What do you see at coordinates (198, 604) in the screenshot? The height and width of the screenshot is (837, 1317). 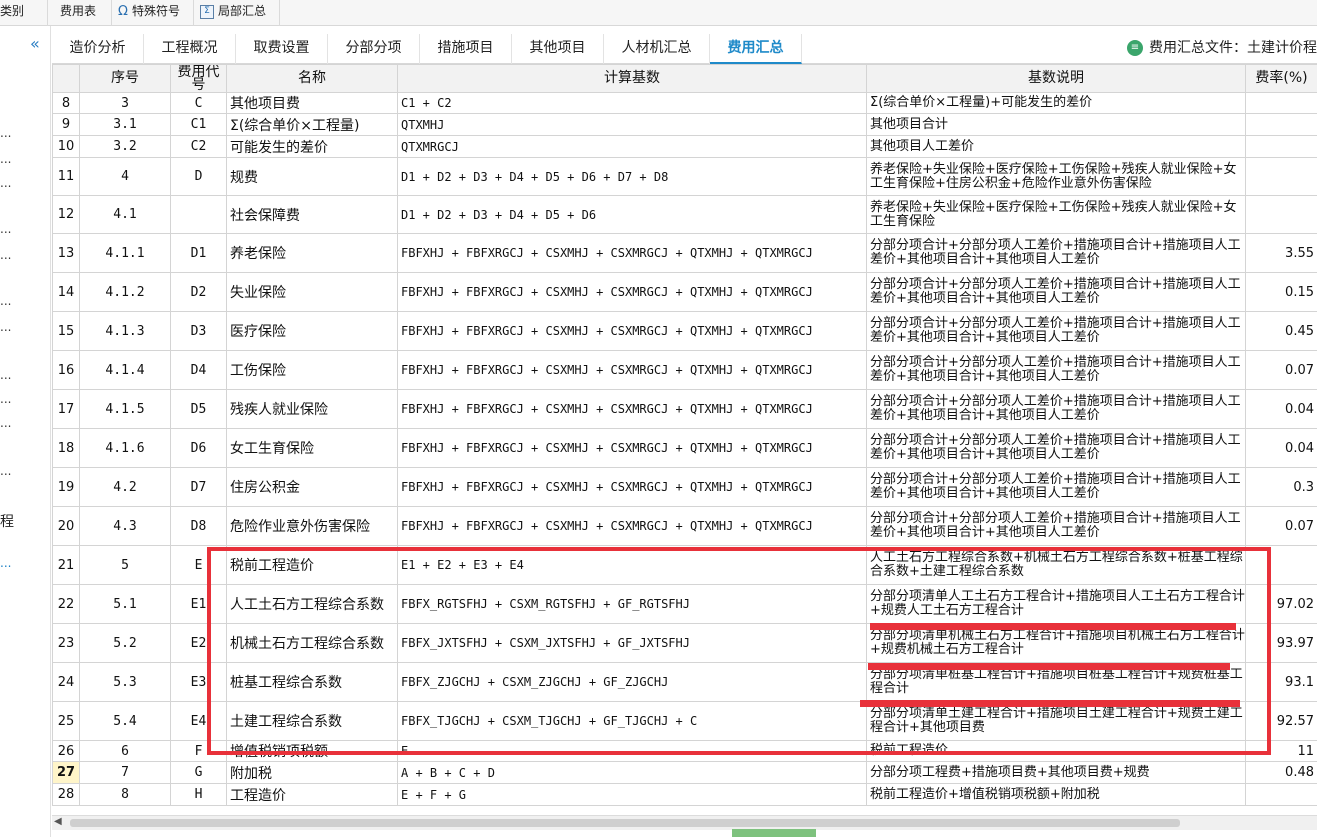 I see `fee-code-cell: E1` at bounding box center [198, 604].